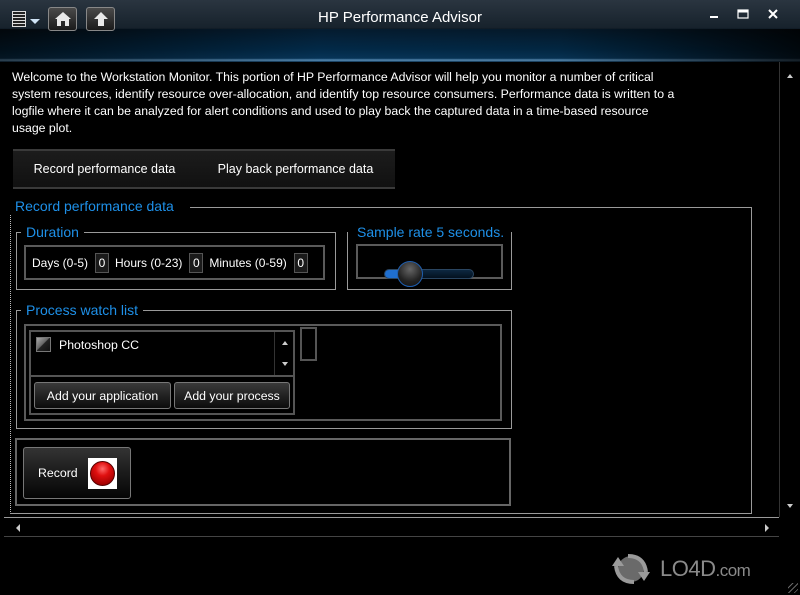 The width and height of the screenshot is (800, 595). I want to click on close-button, so click(773, 14).